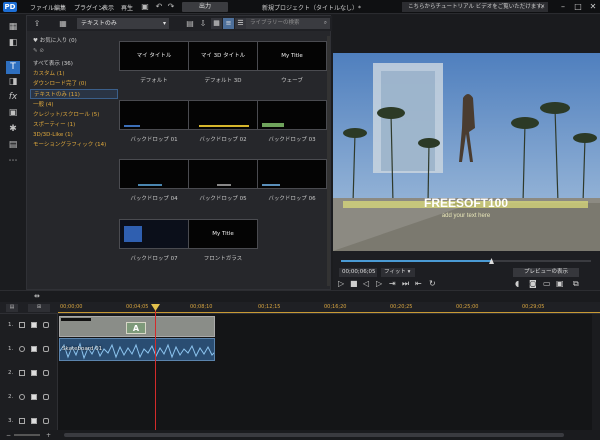 This screenshot has width=600, height=440. Describe the element at coordinates (203, 23) in the screenshot. I see `download-icon: ⇩` at that location.